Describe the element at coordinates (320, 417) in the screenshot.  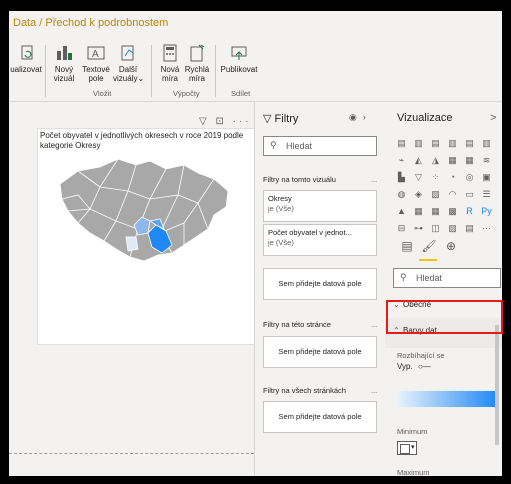
I see `all-pages-drop-zone: Sem přidejte datová pole` at that location.